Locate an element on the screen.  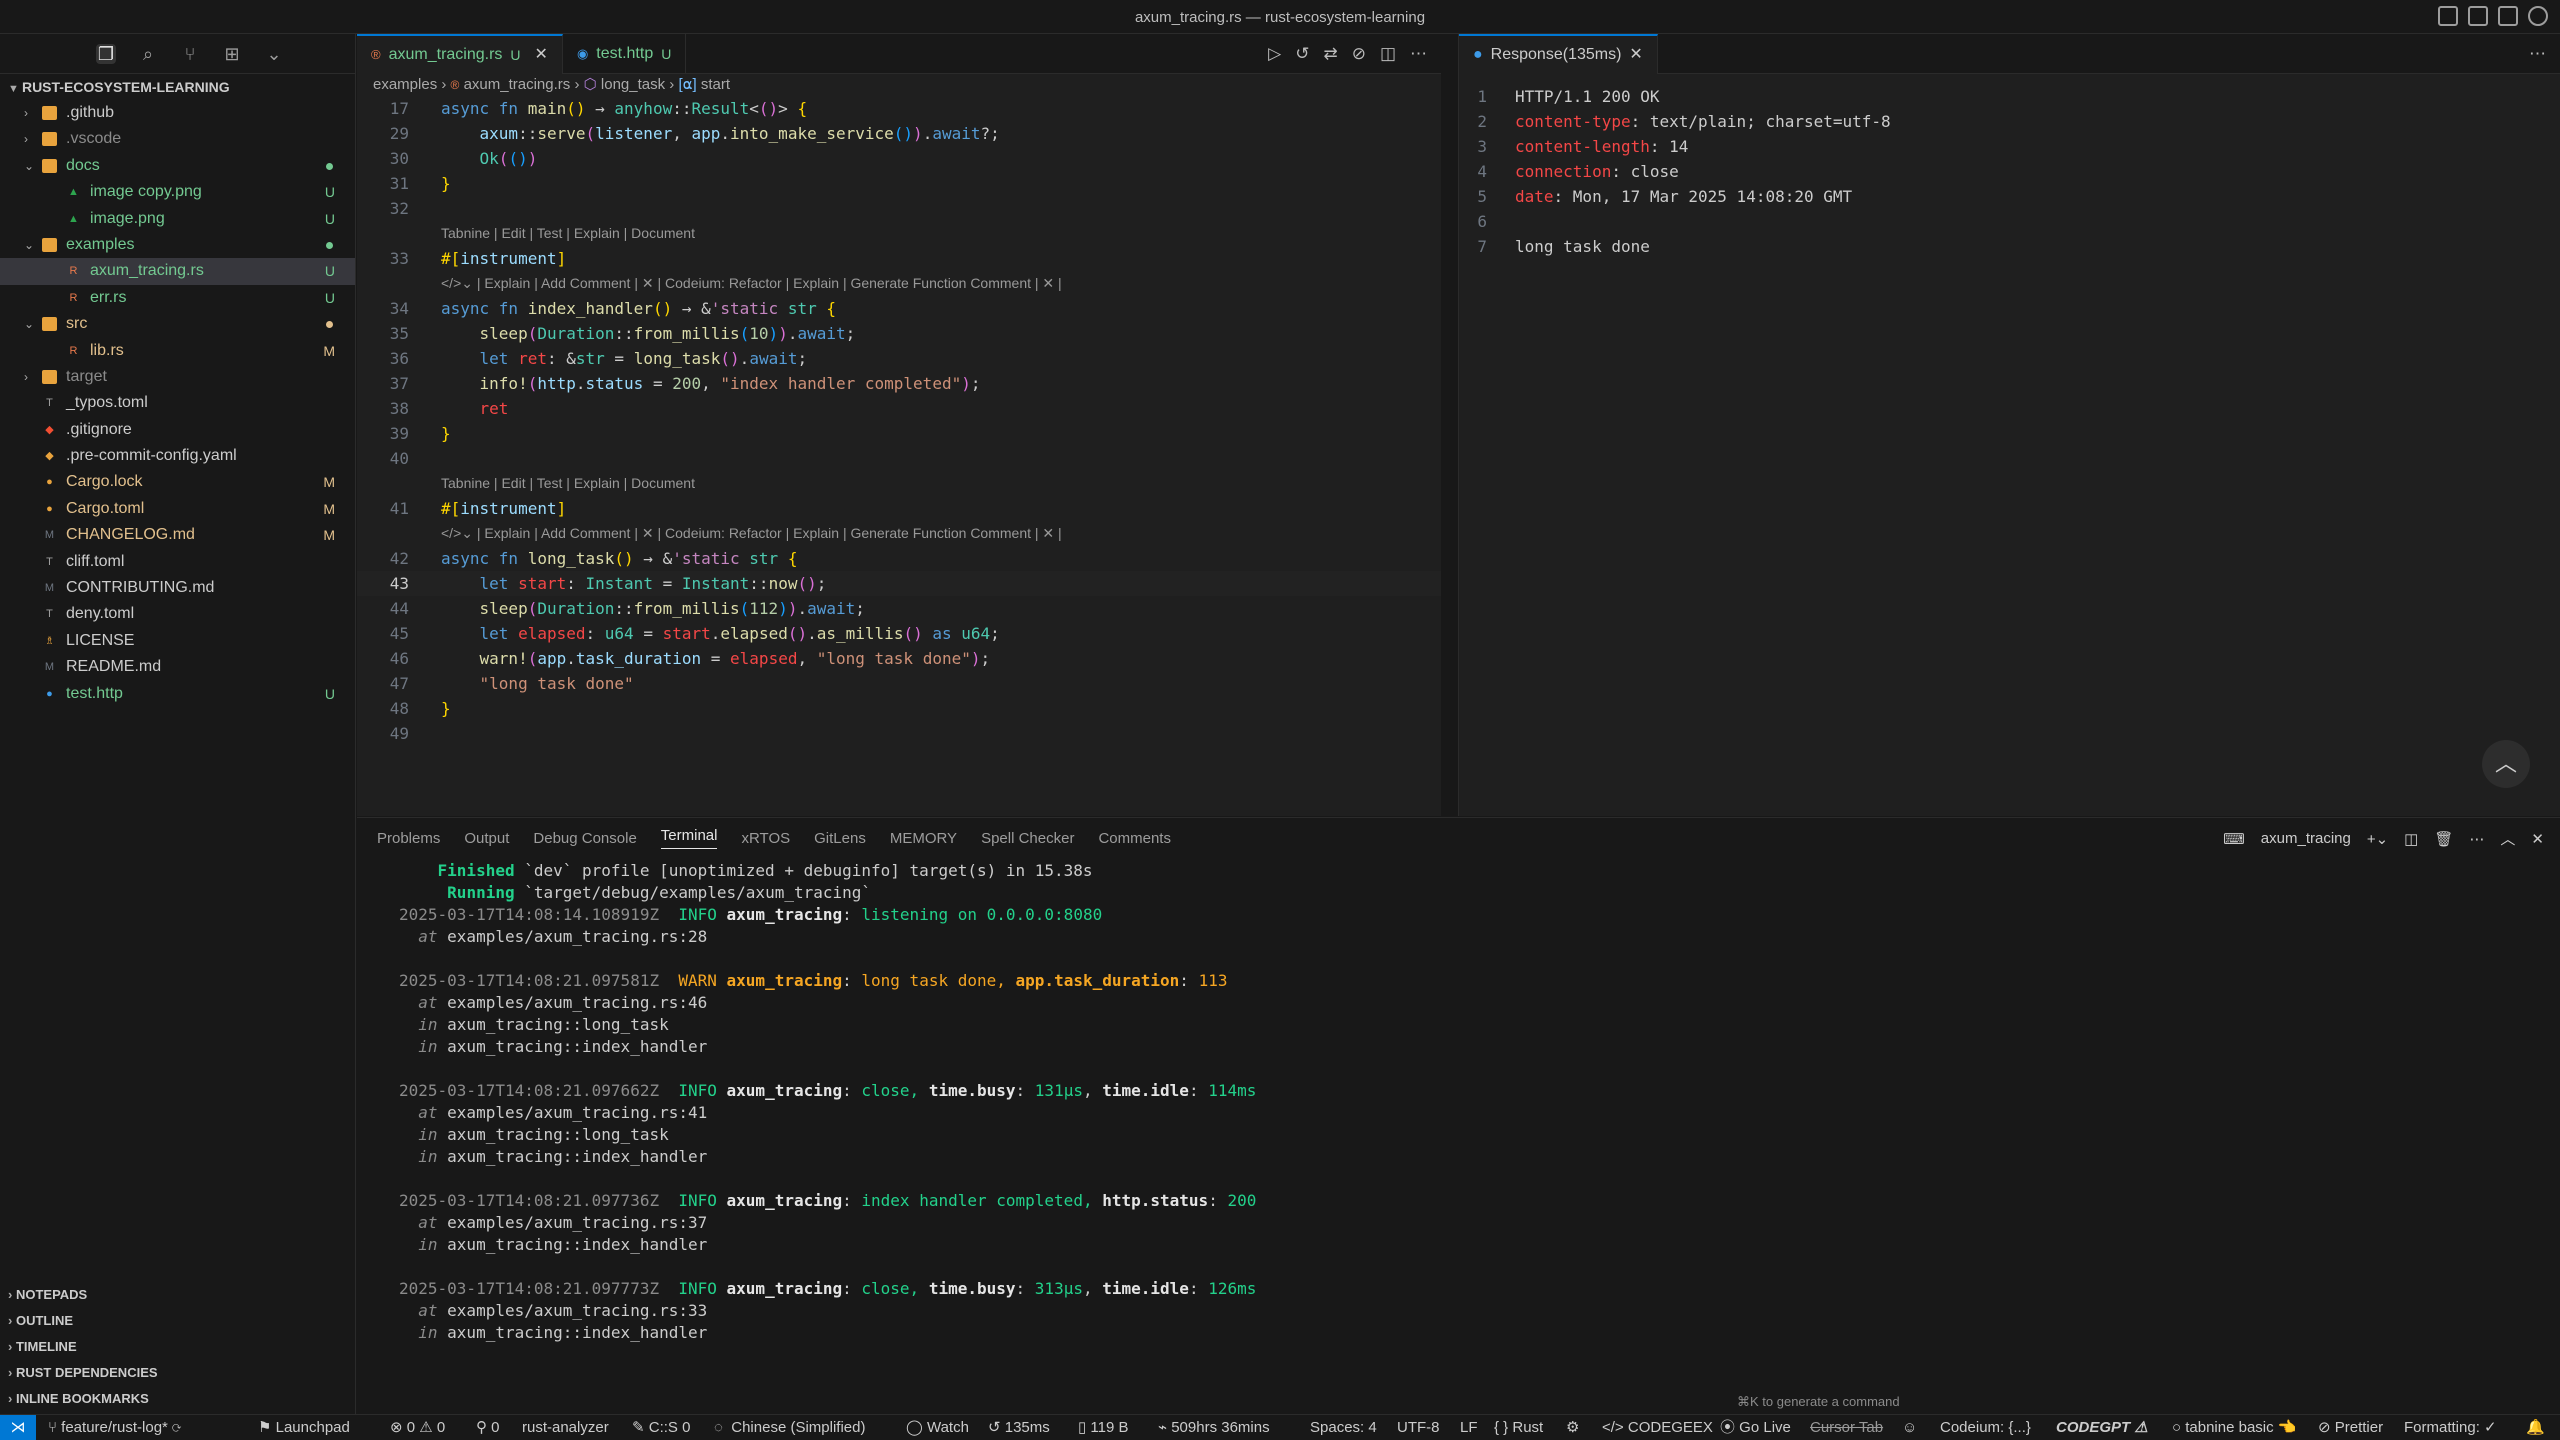
tree-item: Tcliff.toml is located at coordinates (177, 562).